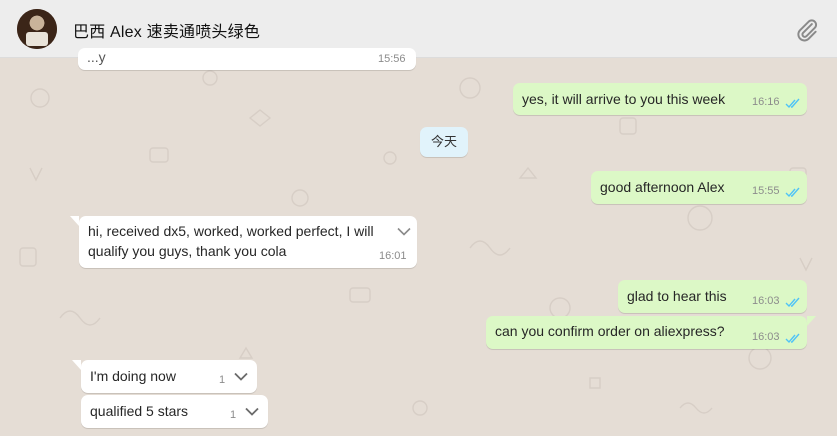 Image resolution: width=837 pixels, height=436 pixels. I want to click on message-text: good afternoon Alex, so click(662, 187).